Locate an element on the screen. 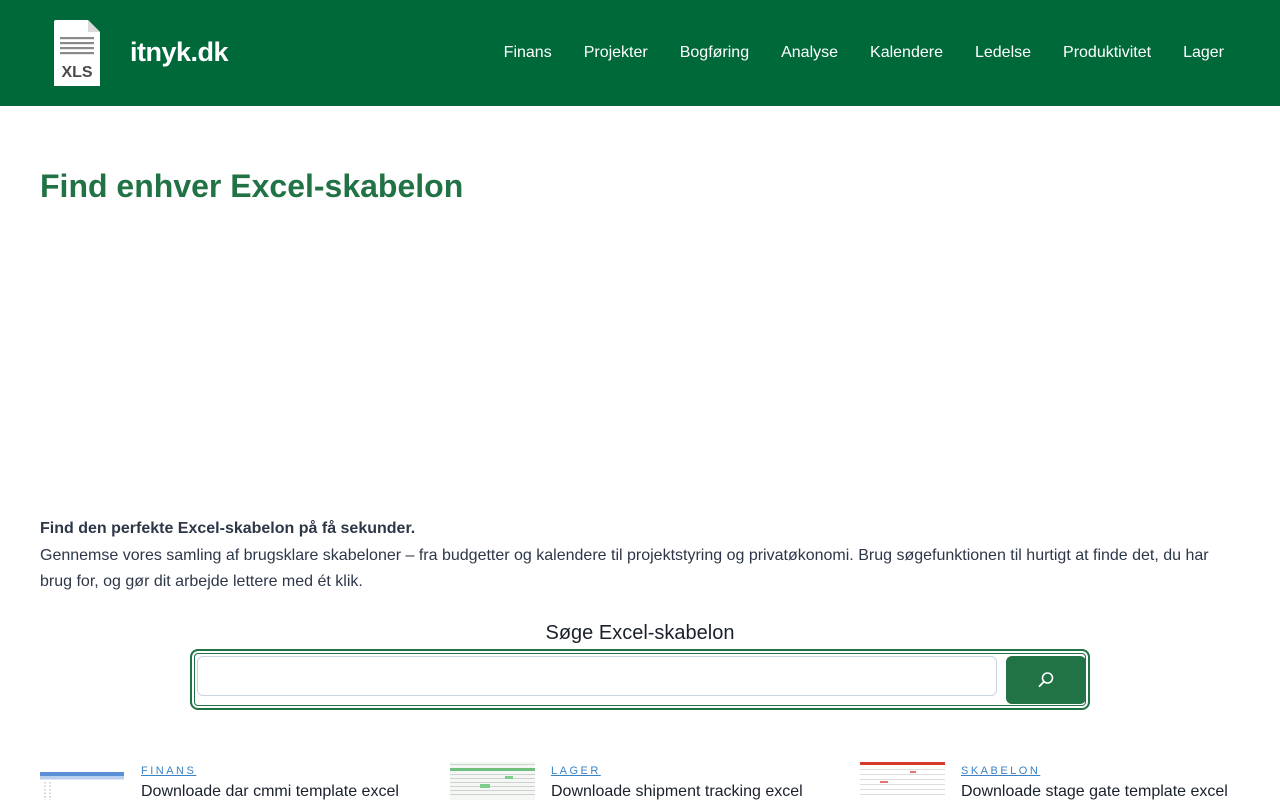 The width and height of the screenshot is (1280, 800). nav-item-ledelse: Ledelse is located at coordinates (1003, 53).